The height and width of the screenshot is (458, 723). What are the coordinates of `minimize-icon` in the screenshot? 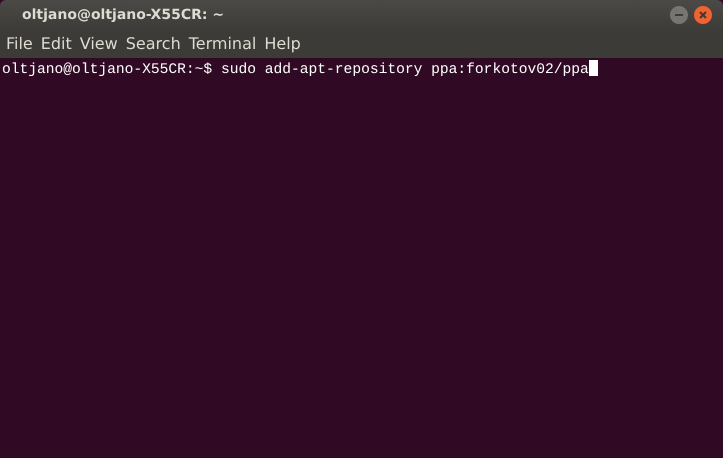 It's located at (679, 15).